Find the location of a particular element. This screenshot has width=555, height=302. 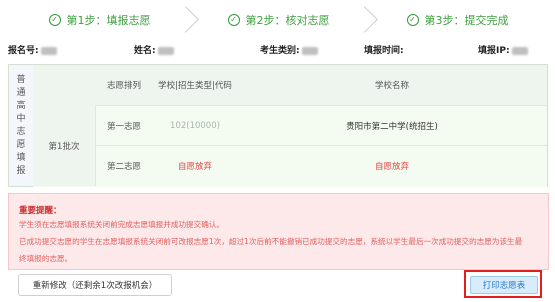

choice-order: 第一志愿 is located at coordinates (123, 127).